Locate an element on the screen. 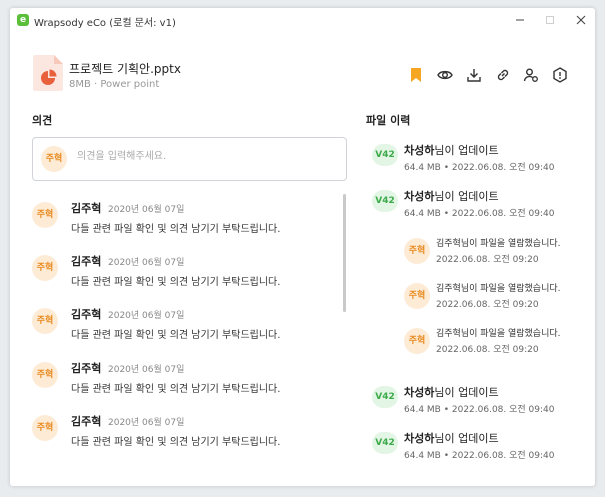 The height and width of the screenshot is (497, 605). title-bar: e Wrapsody eCo (로컬 문서: v1) is located at coordinates (302, 21).